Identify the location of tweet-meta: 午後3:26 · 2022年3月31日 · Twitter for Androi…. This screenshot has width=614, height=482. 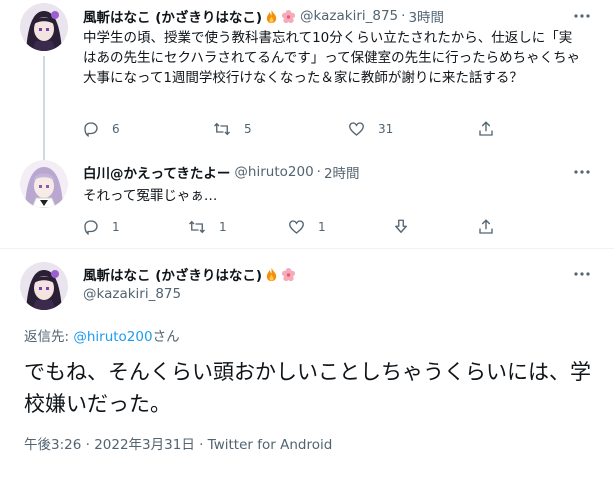
(178, 443).